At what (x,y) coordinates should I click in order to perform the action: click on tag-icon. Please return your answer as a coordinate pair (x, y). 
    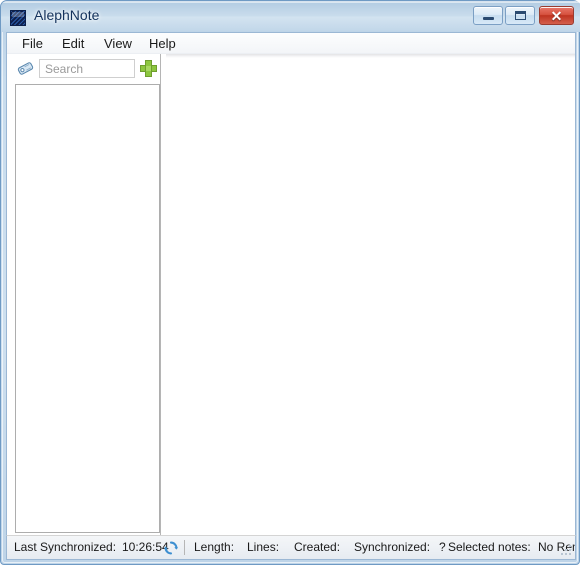
    Looking at the image, I should click on (25, 68).